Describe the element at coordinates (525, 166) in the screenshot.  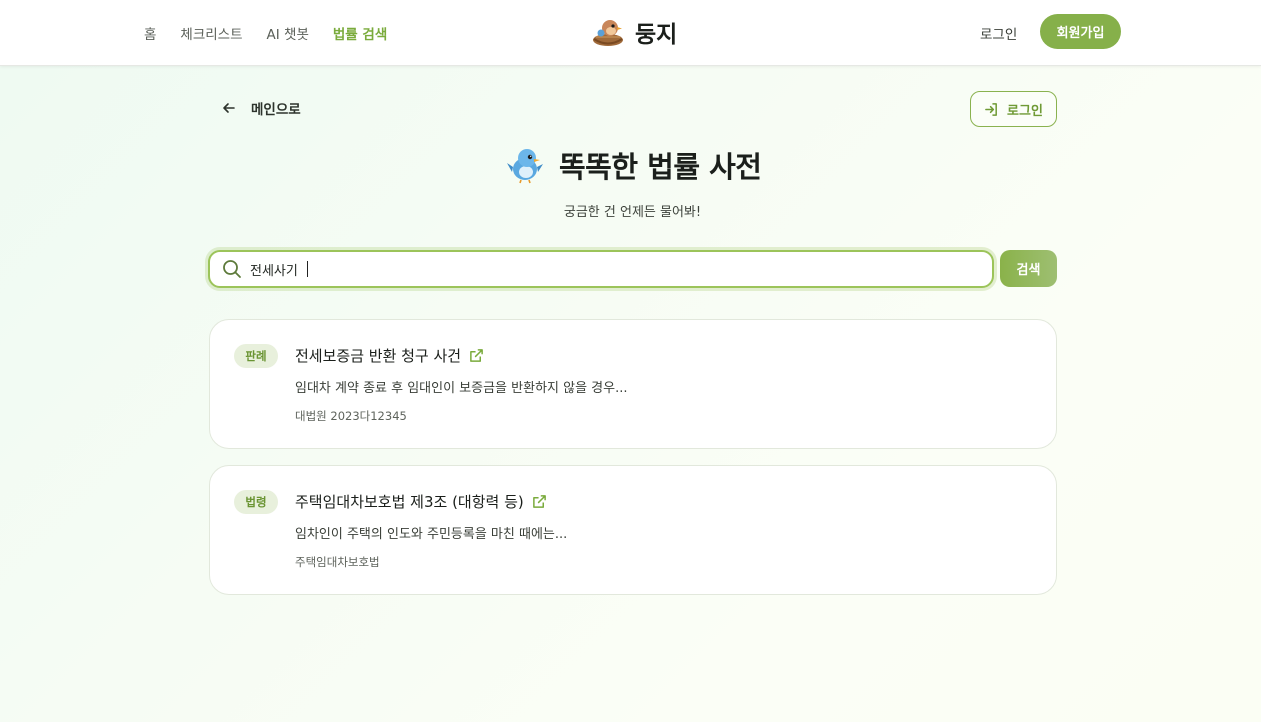
I see `bluebird-icon` at that location.